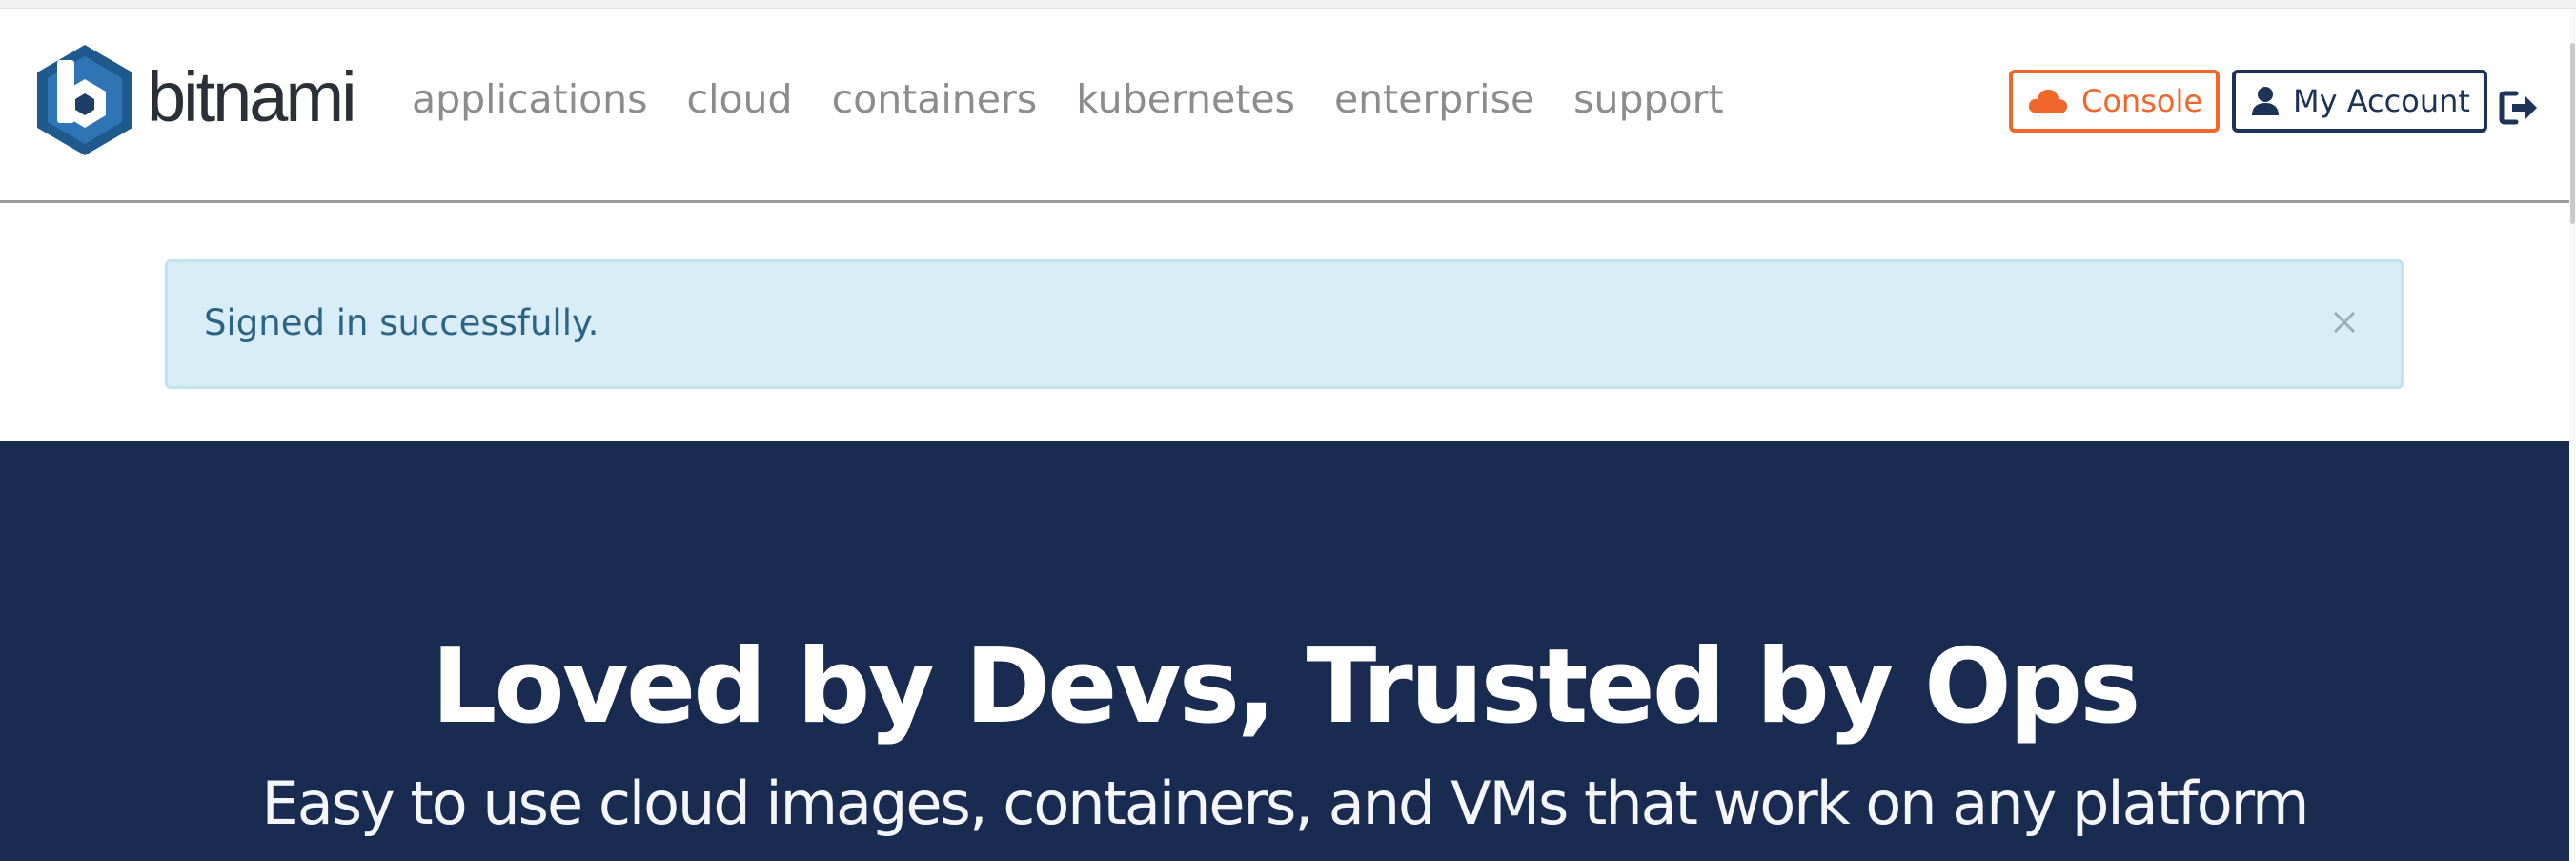  I want to click on my-account-button: My Account, so click(2359, 101).